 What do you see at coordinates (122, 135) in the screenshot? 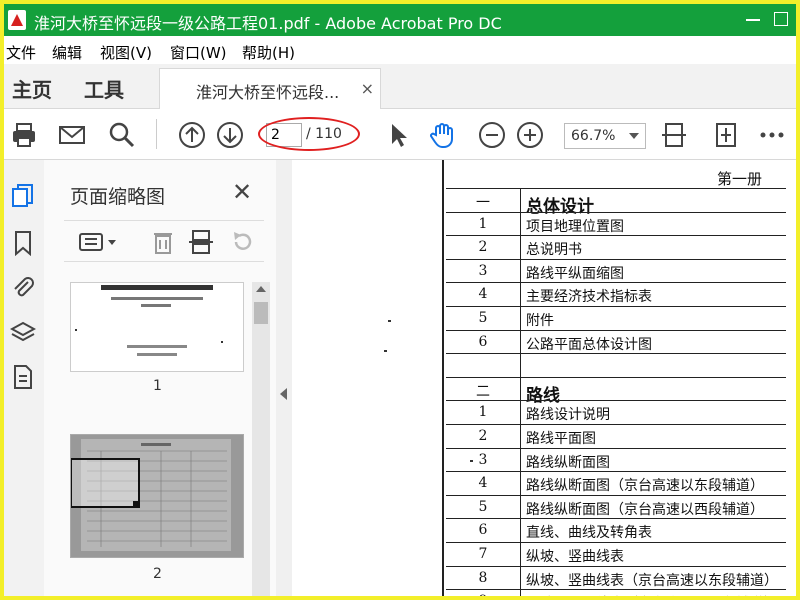
I see `search-icon` at bounding box center [122, 135].